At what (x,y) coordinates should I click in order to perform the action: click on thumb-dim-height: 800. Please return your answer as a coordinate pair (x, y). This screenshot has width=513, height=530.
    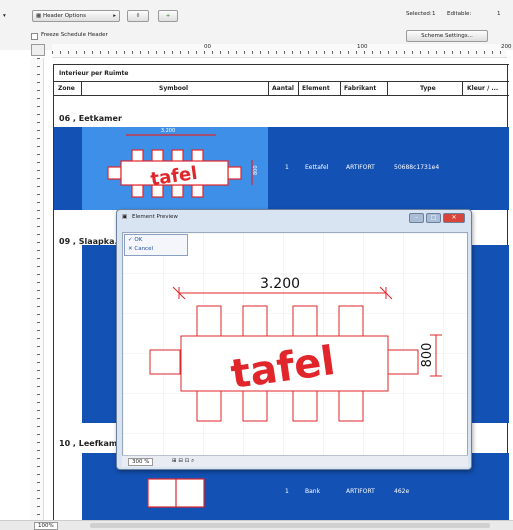
    Looking at the image, I should click on (256, 170).